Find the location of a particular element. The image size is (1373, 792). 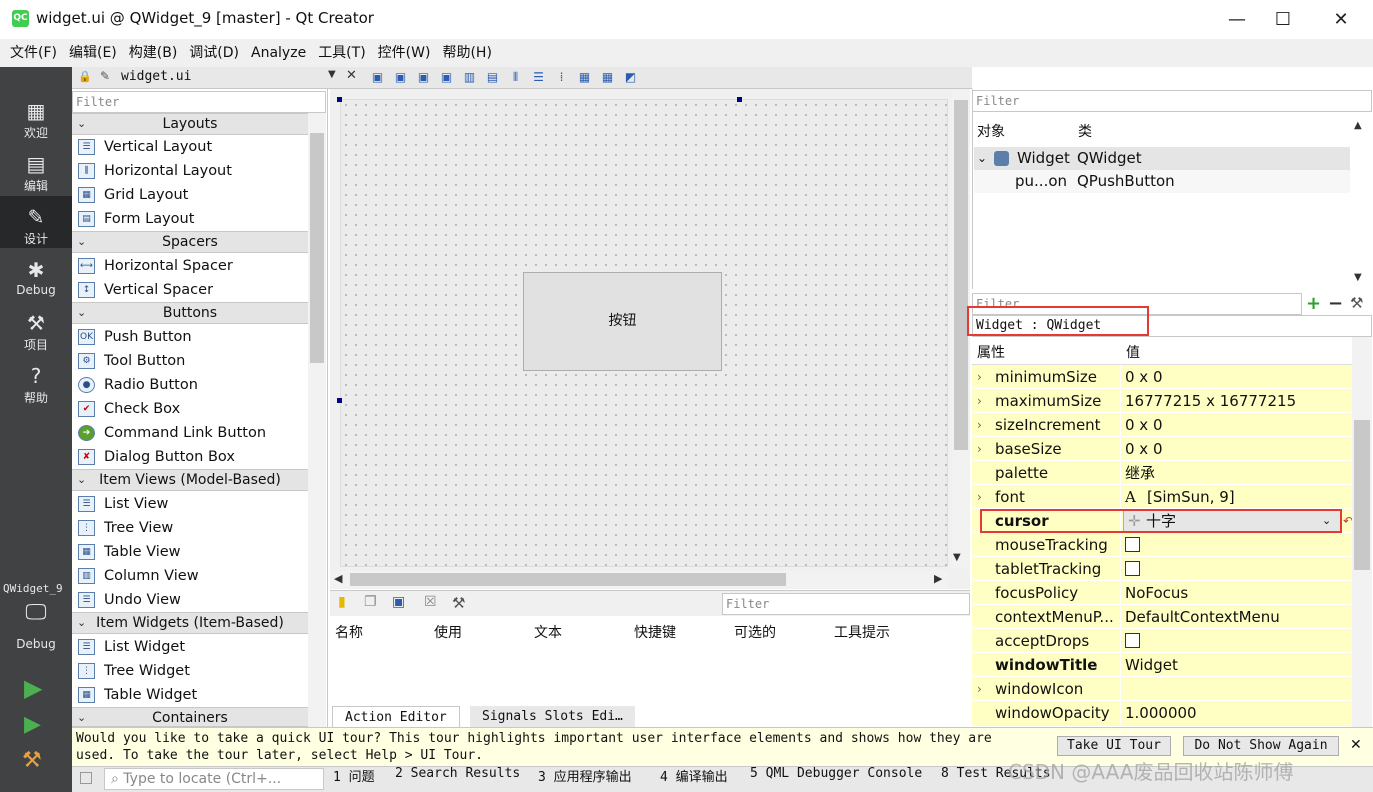

maximize-button: ☐ is located at coordinates (1283, 19).